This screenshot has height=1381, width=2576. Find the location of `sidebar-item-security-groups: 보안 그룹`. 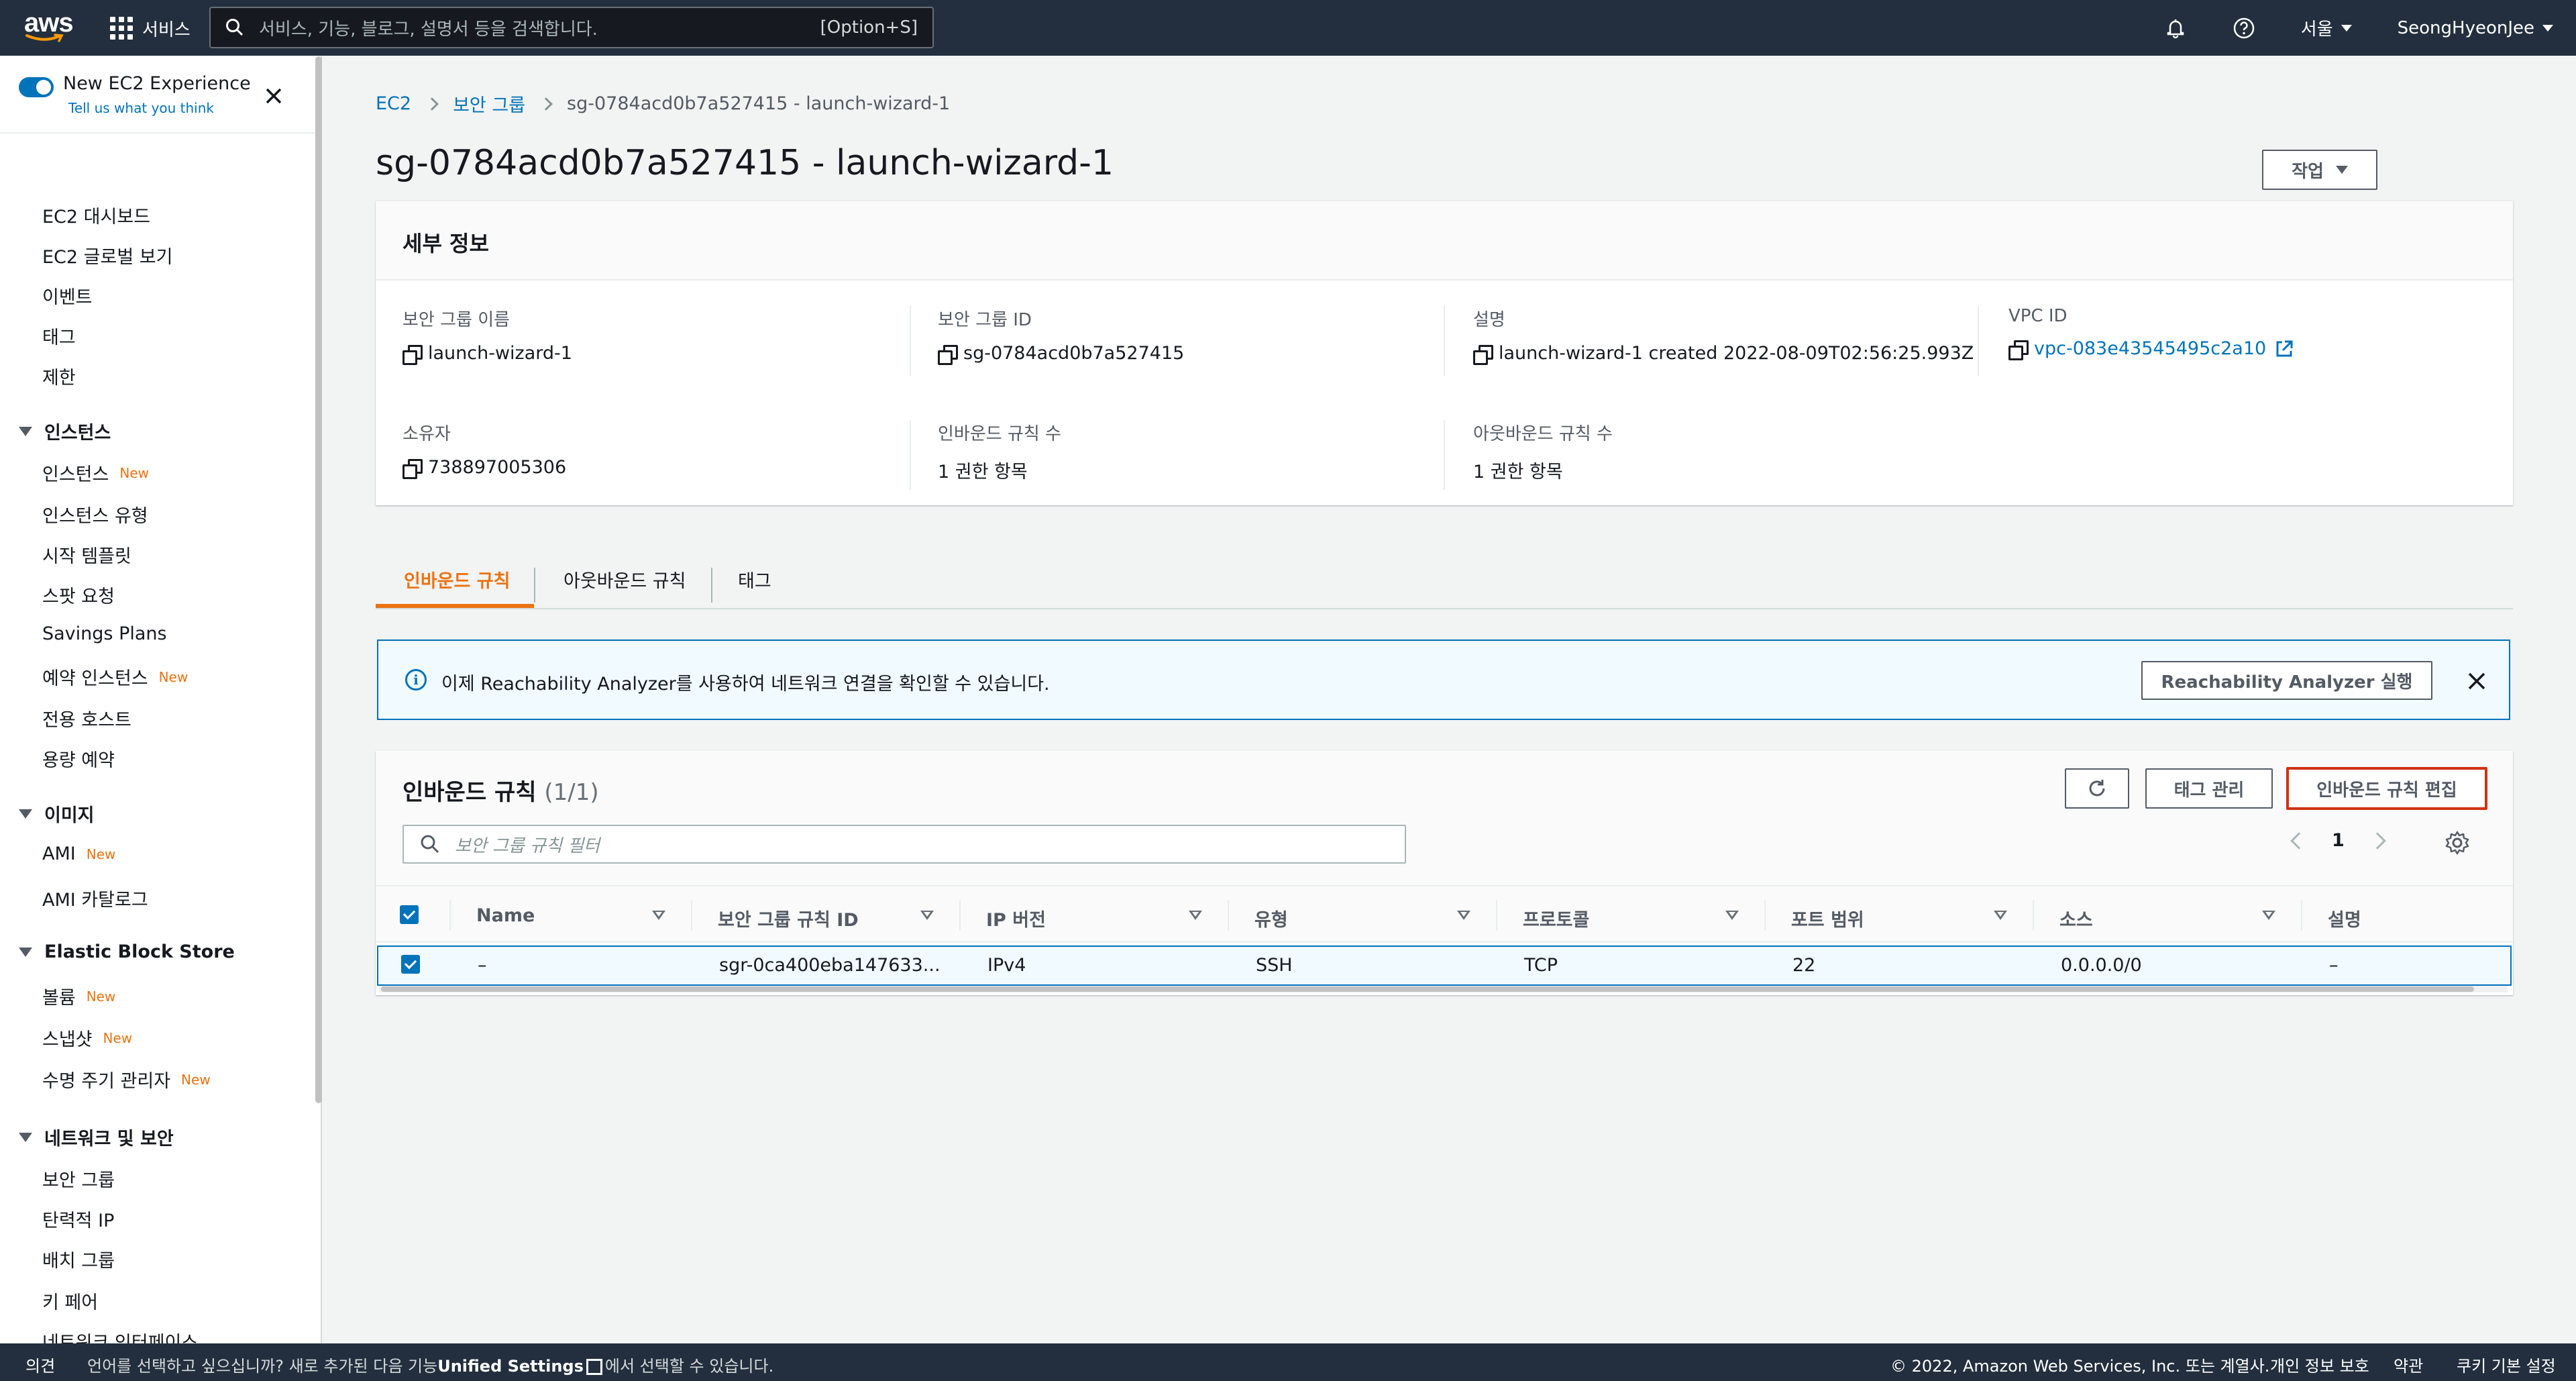

sidebar-item-security-groups: 보안 그룹 is located at coordinates (78, 1179).